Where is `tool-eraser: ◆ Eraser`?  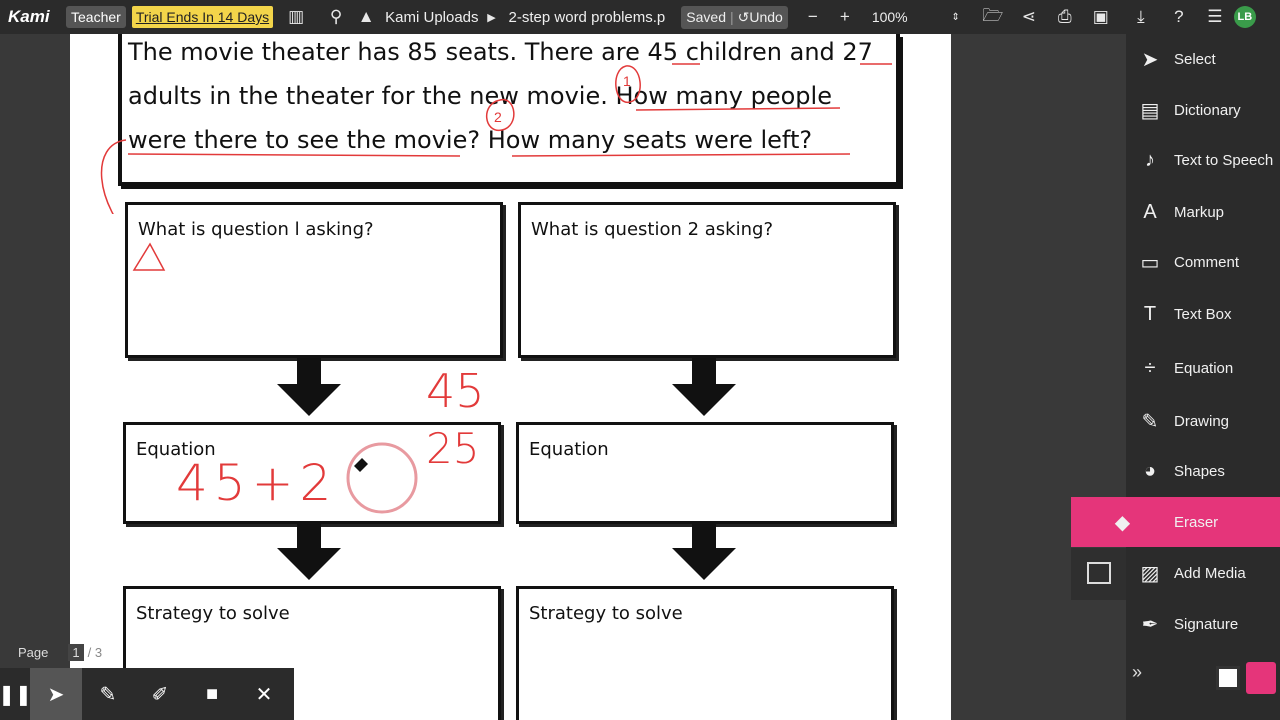 tool-eraser: ◆ Eraser is located at coordinates (1175, 522).